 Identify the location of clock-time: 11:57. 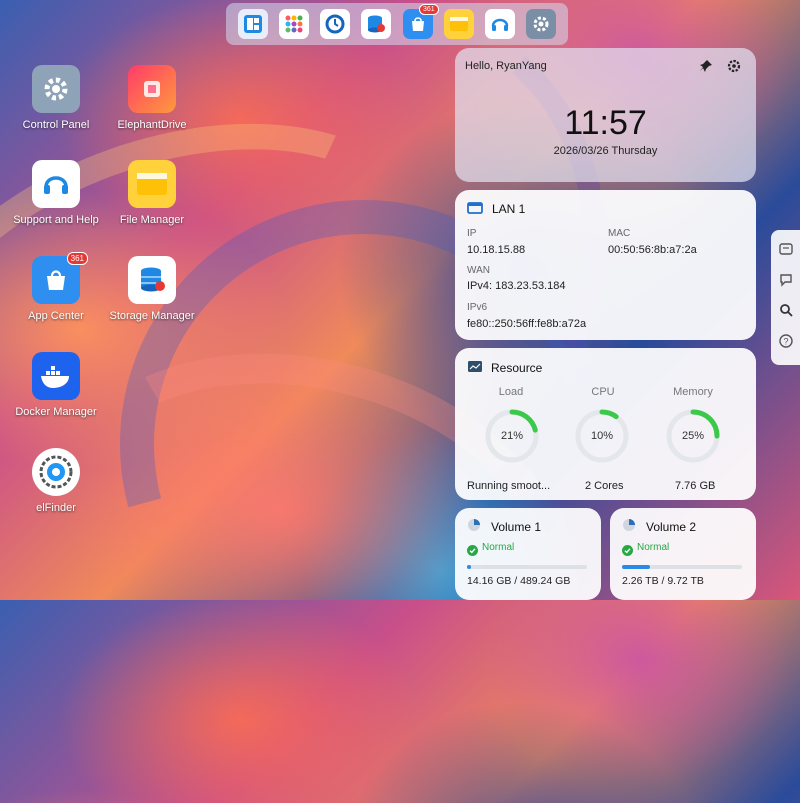
(605, 123).